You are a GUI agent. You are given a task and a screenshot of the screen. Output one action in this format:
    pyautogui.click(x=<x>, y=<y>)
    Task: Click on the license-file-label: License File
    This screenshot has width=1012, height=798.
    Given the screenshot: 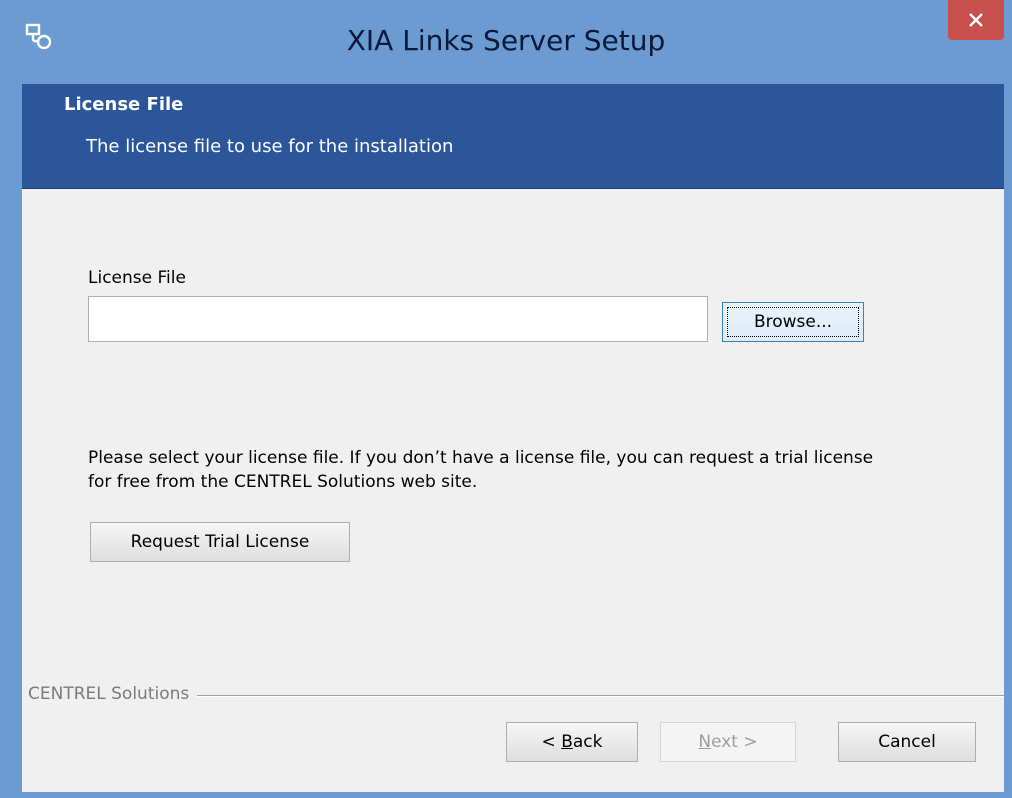 What is the action you would take?
    pyautogui.click(x=137, y=278)
    